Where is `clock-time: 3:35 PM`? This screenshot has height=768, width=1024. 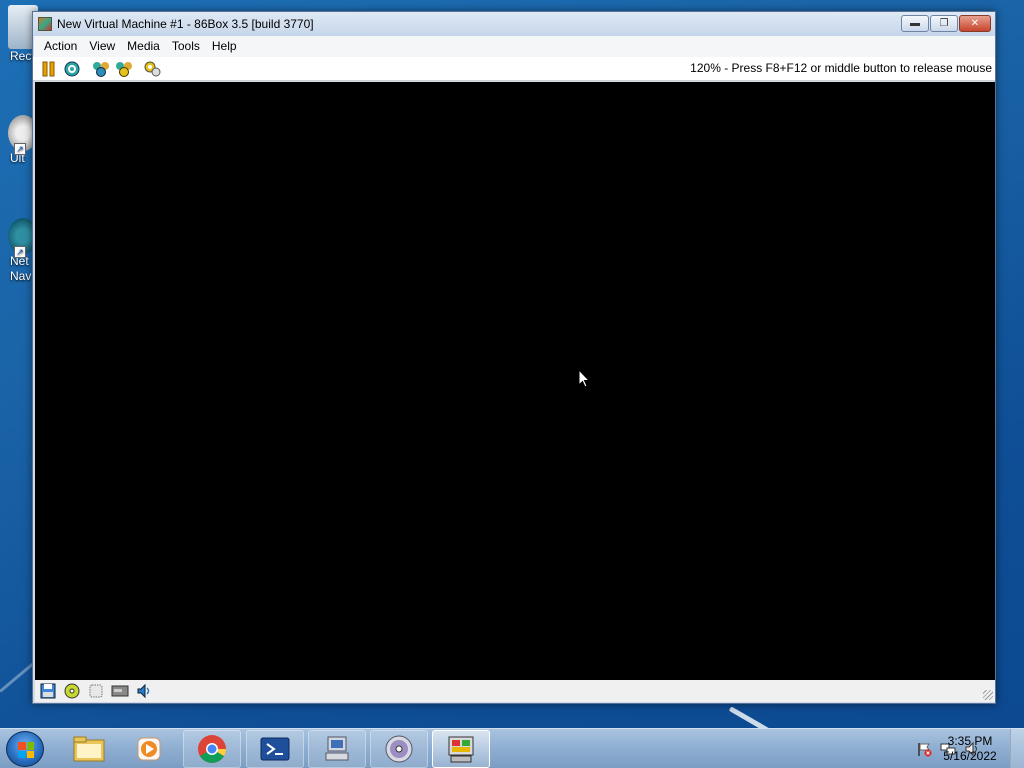
clock-time: 3:35 PM is located at coordinates (970, 741).